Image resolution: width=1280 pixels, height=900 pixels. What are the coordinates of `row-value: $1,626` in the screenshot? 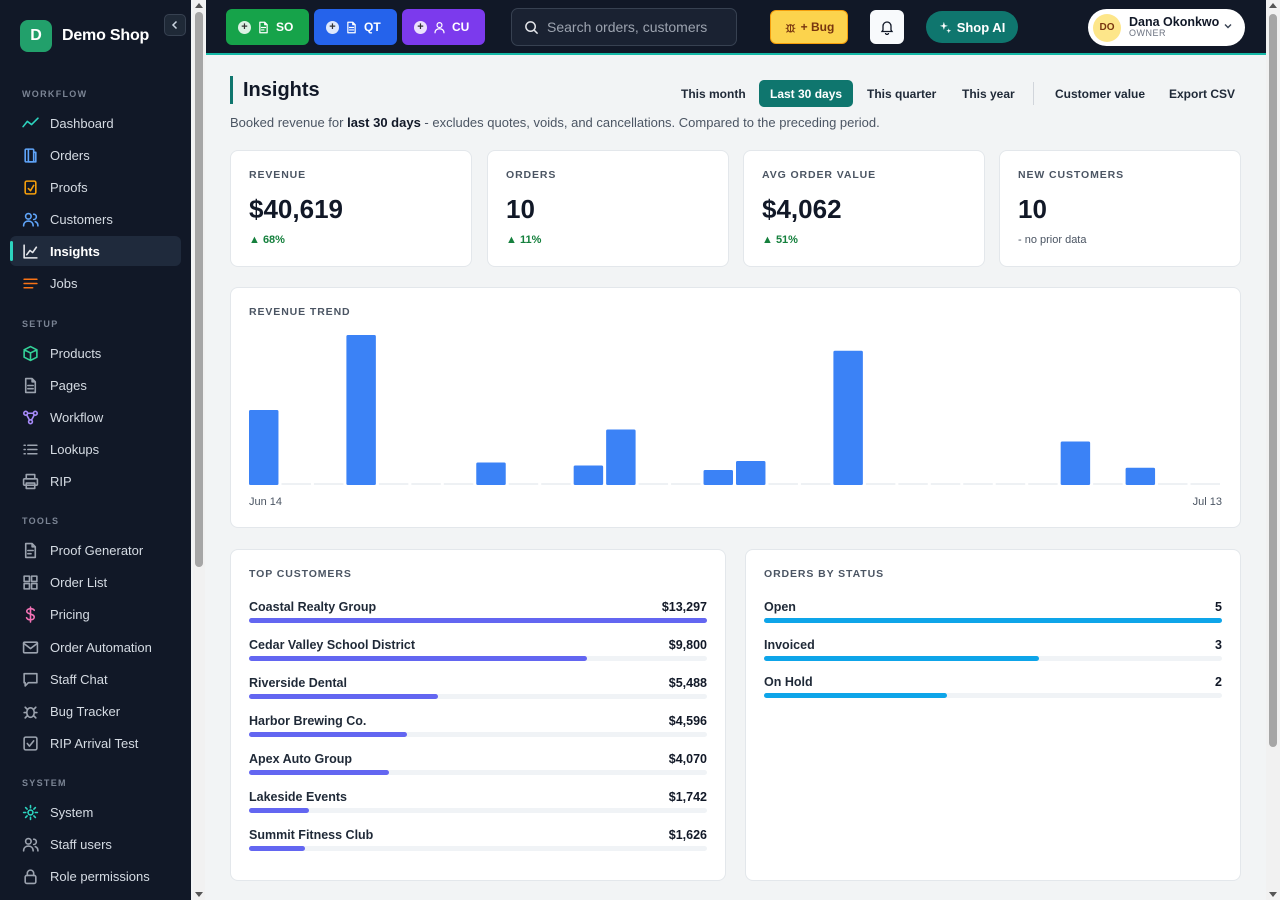 It's located at (687, 835).